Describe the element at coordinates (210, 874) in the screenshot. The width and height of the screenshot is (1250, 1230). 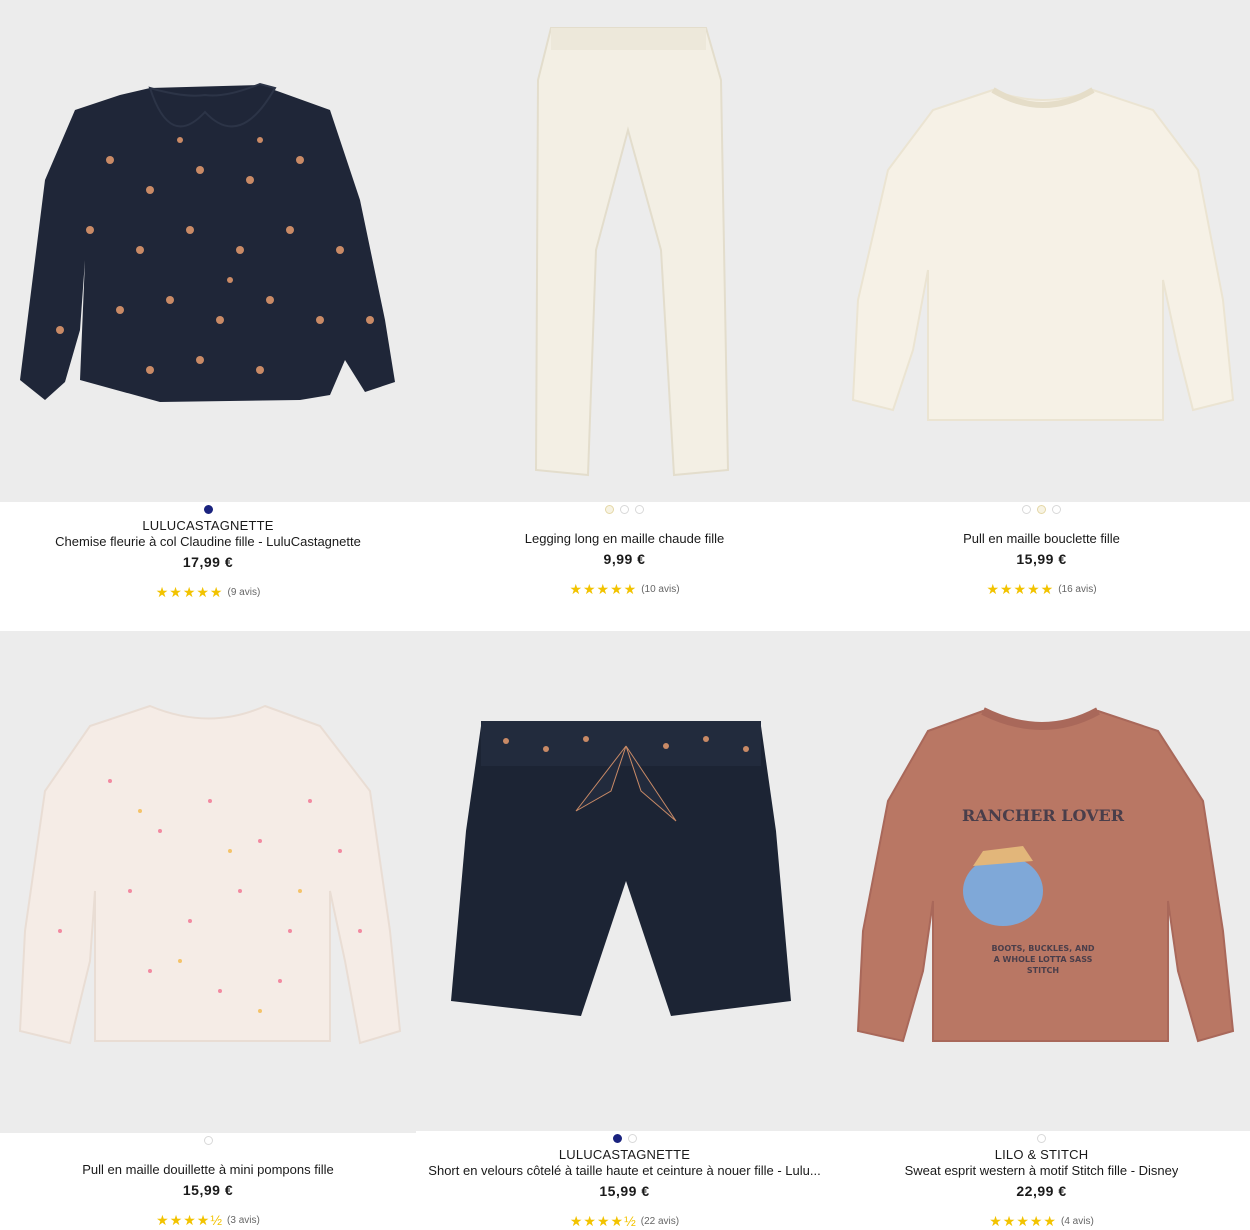
I see `pompom-sweater-image` at that location.